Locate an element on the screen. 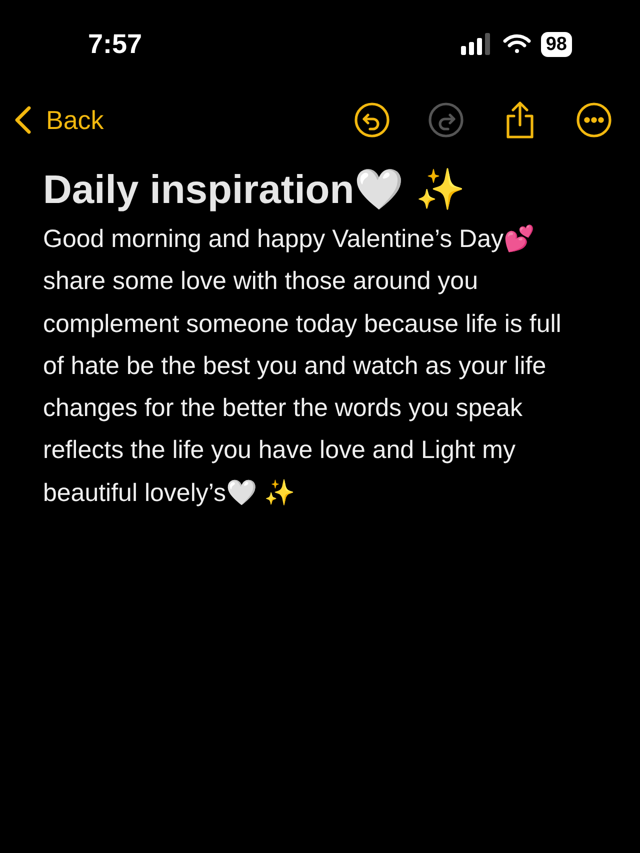  wifi-icon is located at coordinates (516, 44).